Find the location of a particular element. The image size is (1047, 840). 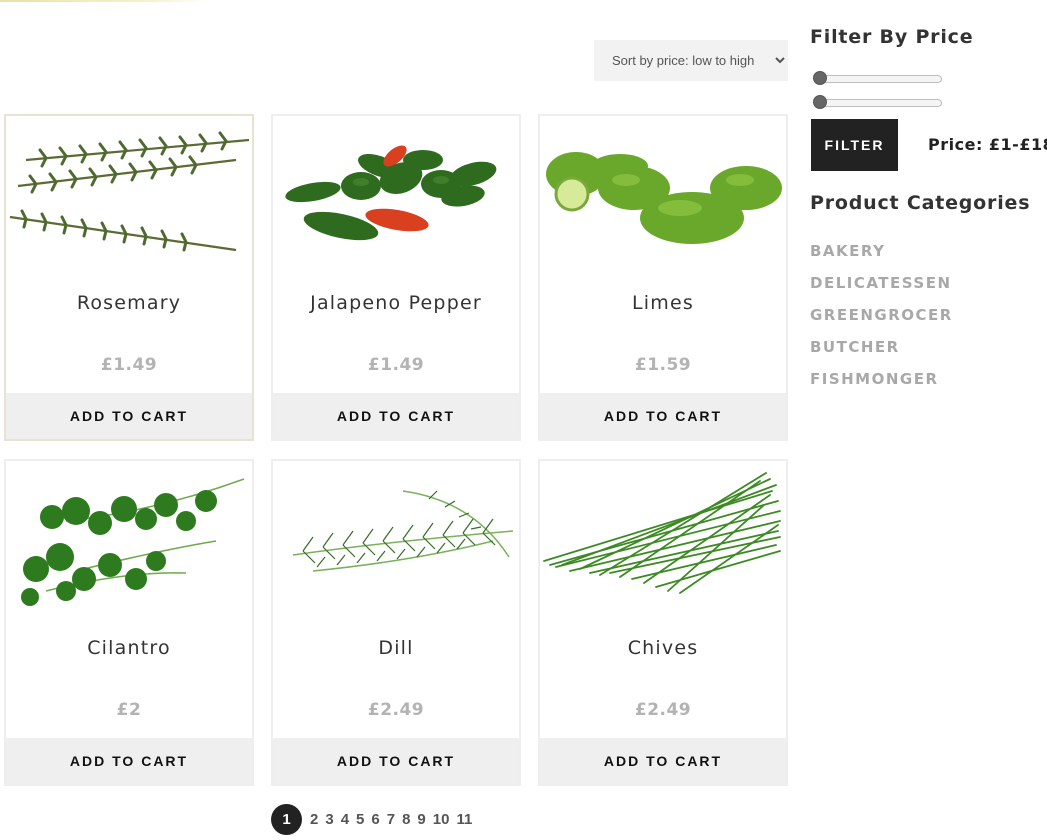

page-link: 10 is located at coordinates (441, 819).